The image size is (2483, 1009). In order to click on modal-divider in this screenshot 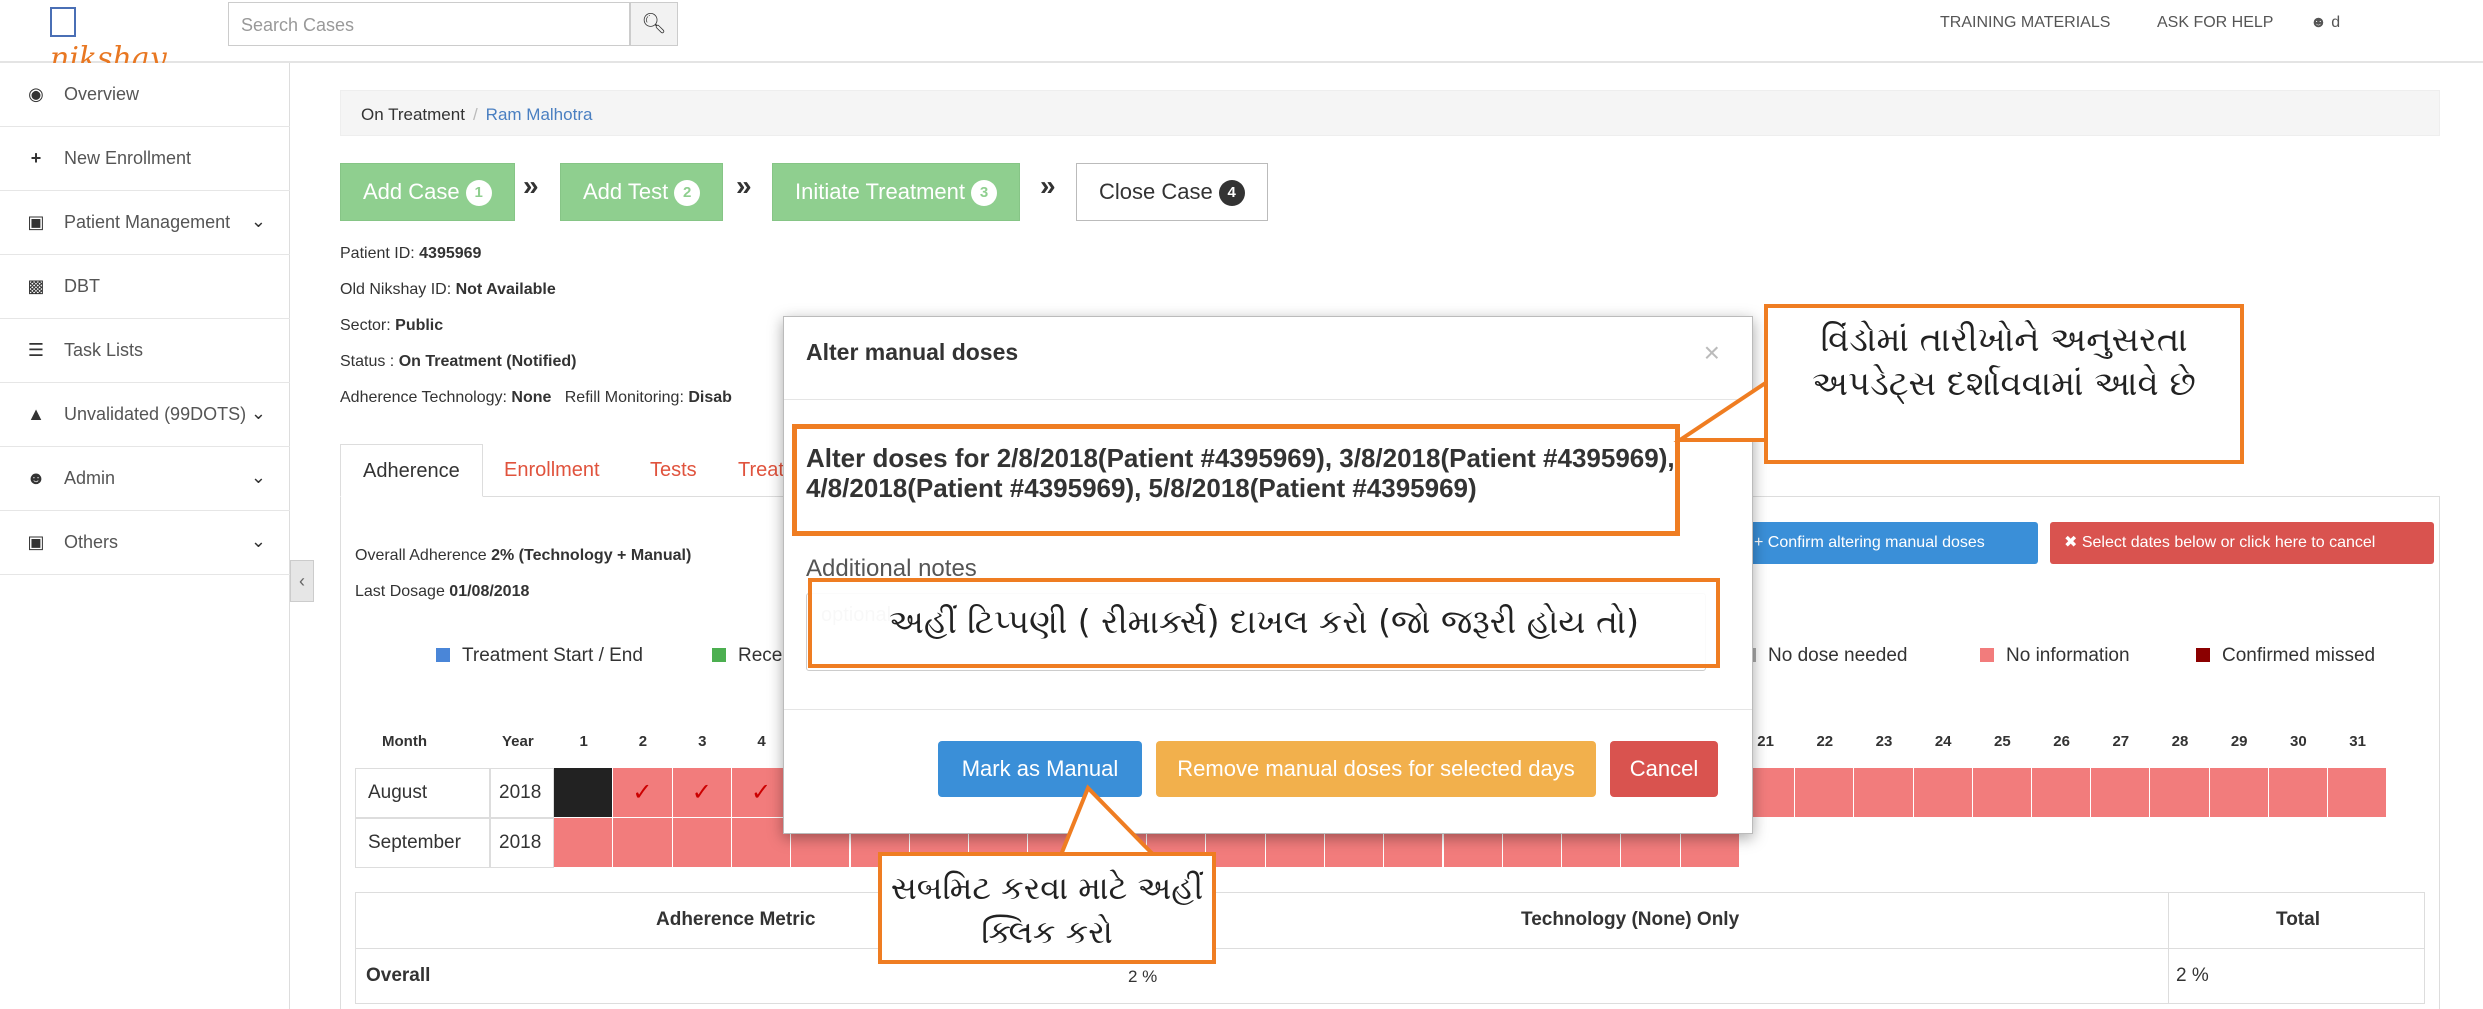, I will do `click(1268, 709)`.